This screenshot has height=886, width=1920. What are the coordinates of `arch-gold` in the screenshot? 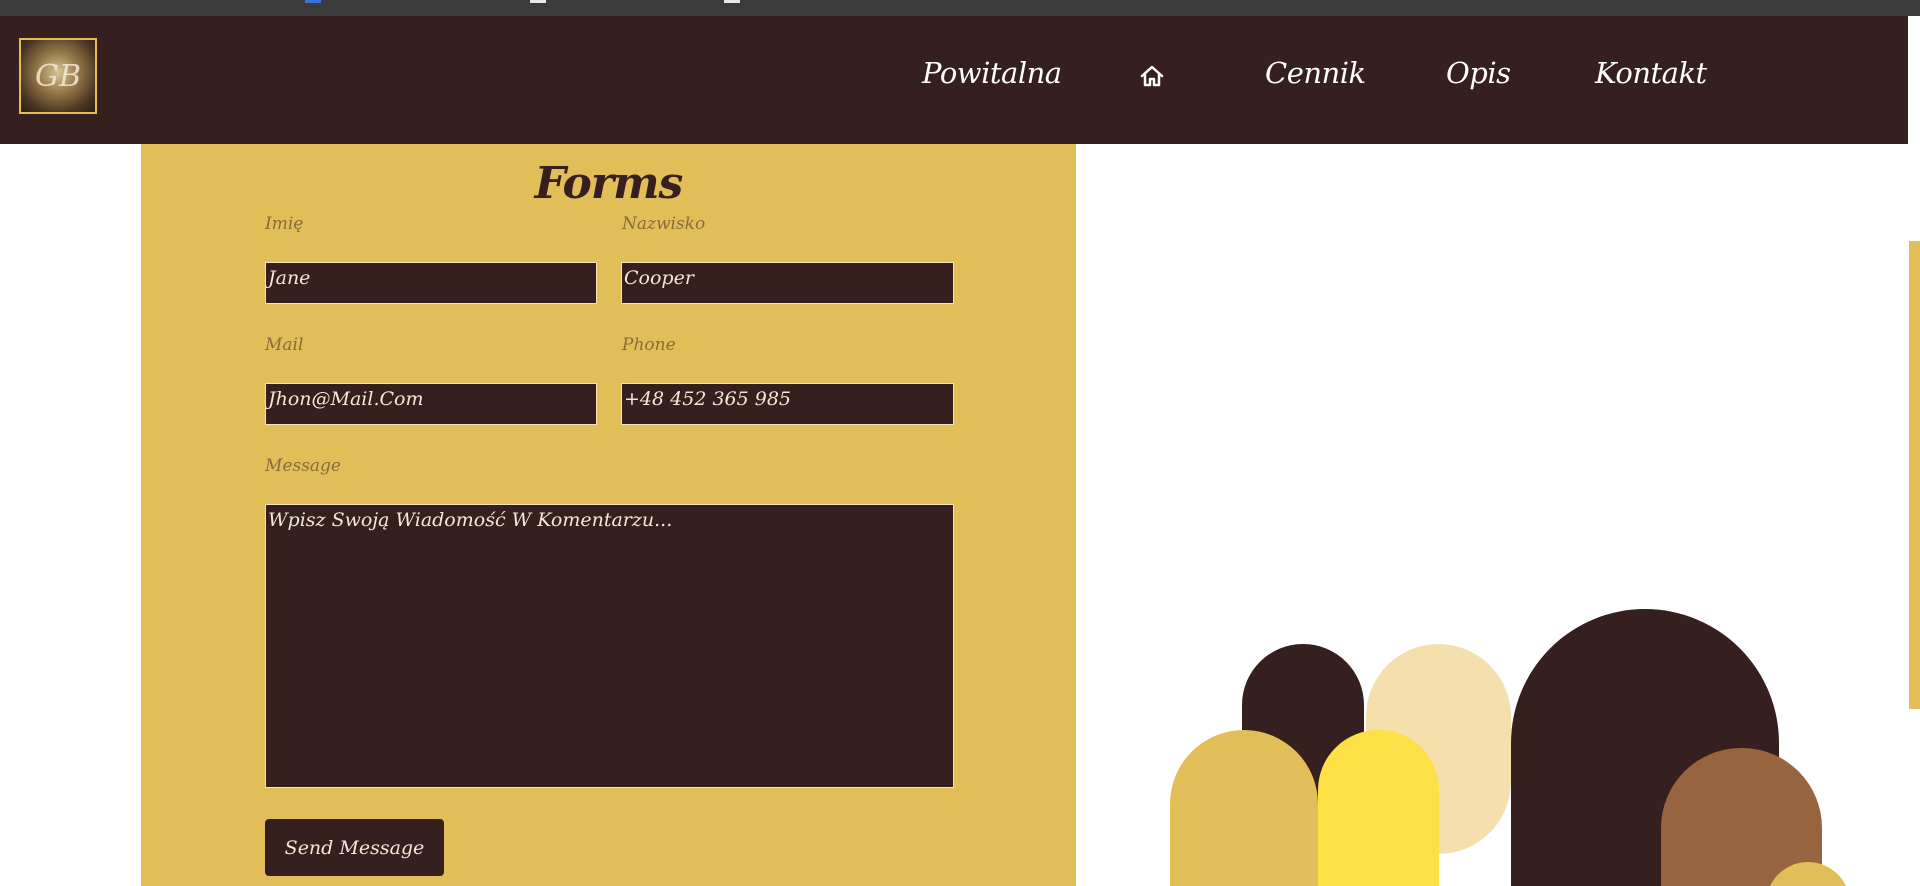 It's located at (1244, 808).